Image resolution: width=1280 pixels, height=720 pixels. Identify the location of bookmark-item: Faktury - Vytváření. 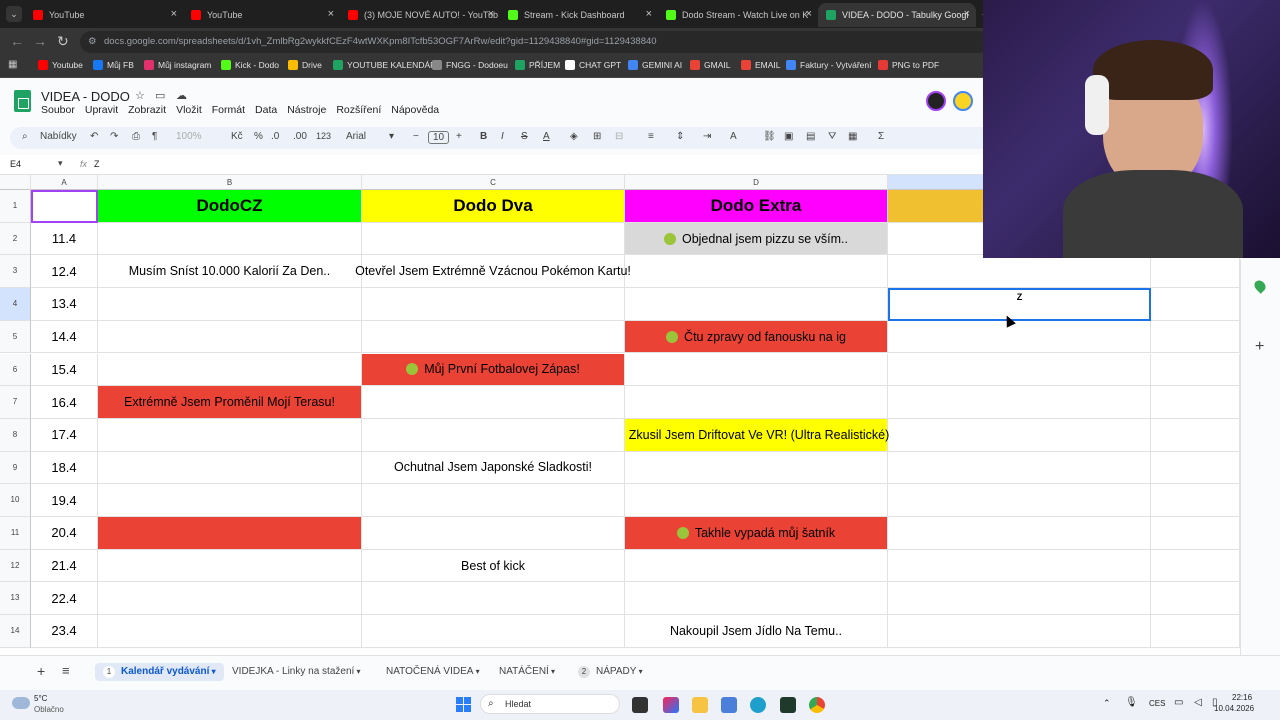
(828, 65).